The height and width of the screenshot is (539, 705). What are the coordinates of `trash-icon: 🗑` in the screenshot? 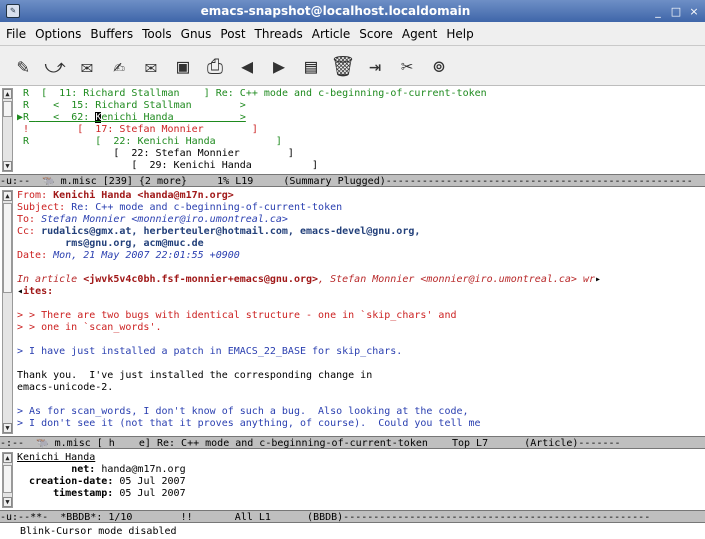 It's located at (343, 66).